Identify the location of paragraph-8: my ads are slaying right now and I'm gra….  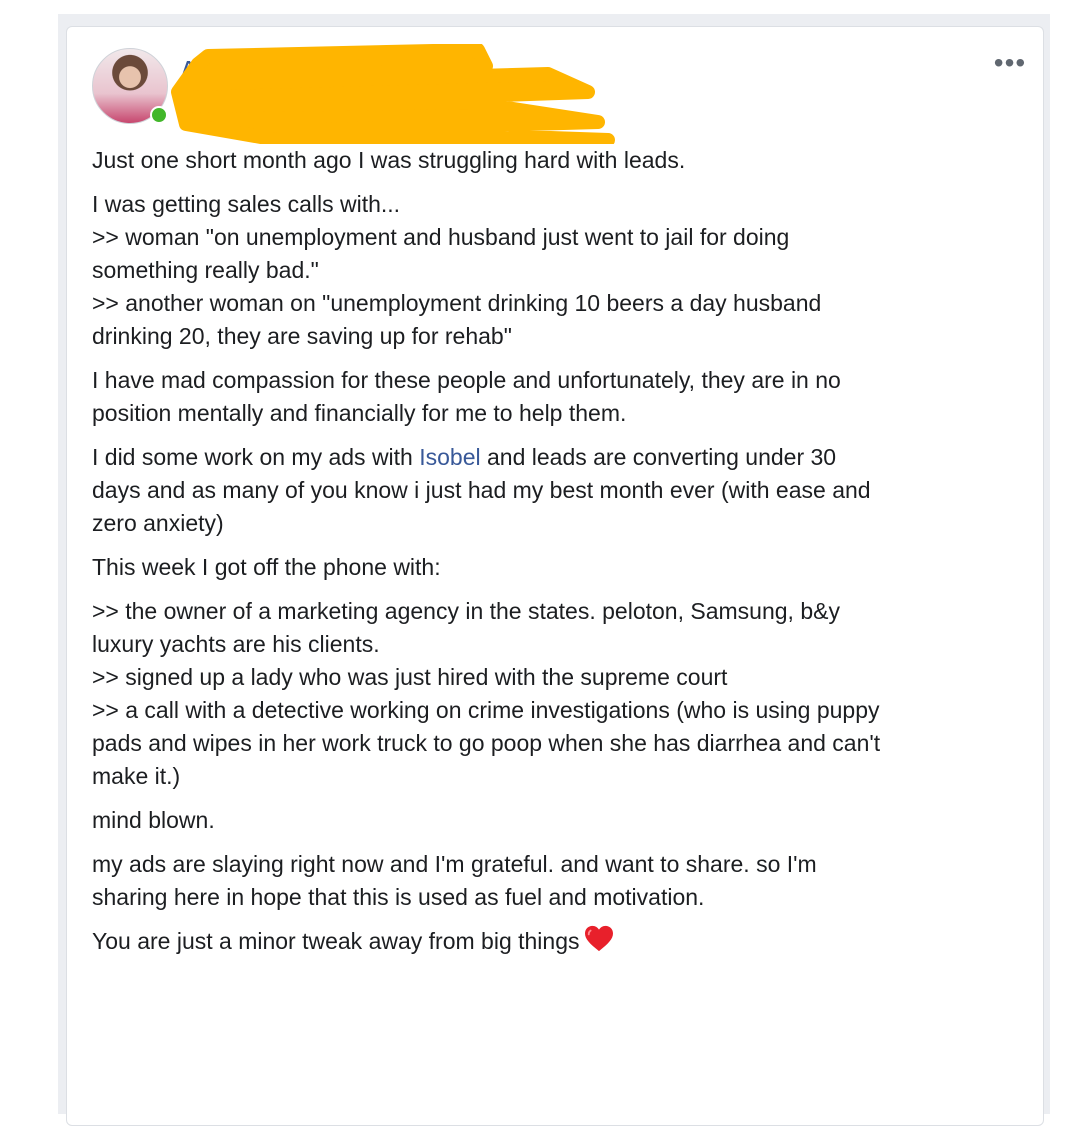
(562, 881).